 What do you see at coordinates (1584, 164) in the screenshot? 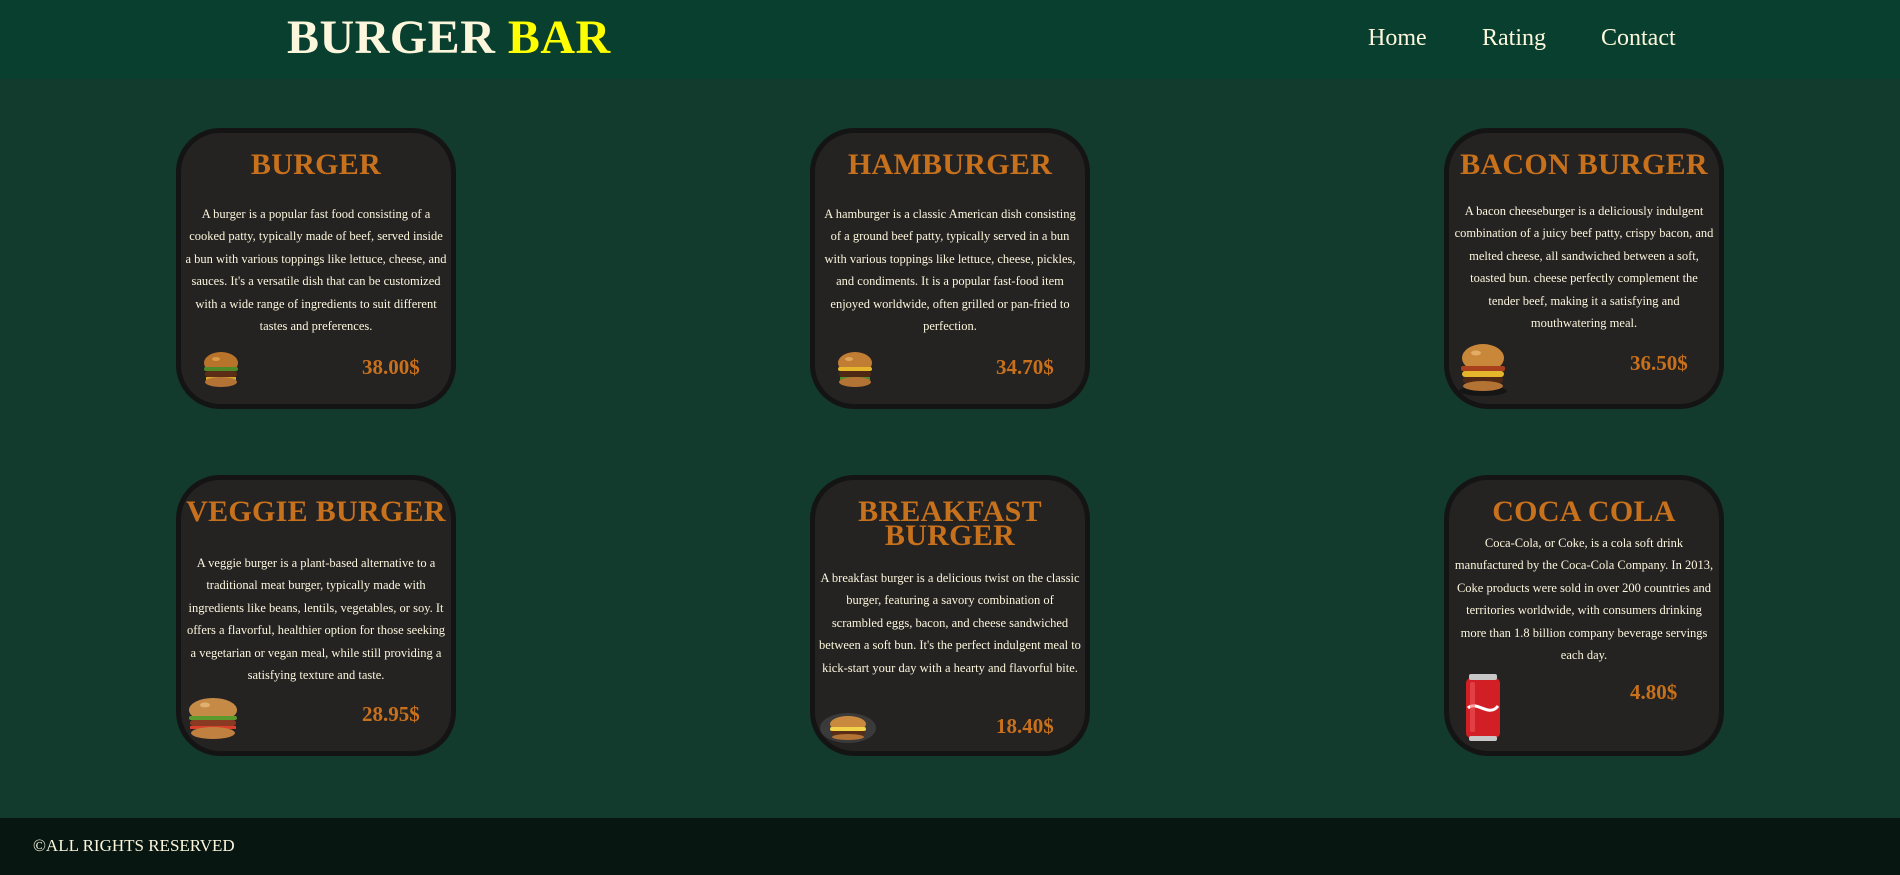
I see `card-title: BACON BURGER` at bounding box center [1584, 164].